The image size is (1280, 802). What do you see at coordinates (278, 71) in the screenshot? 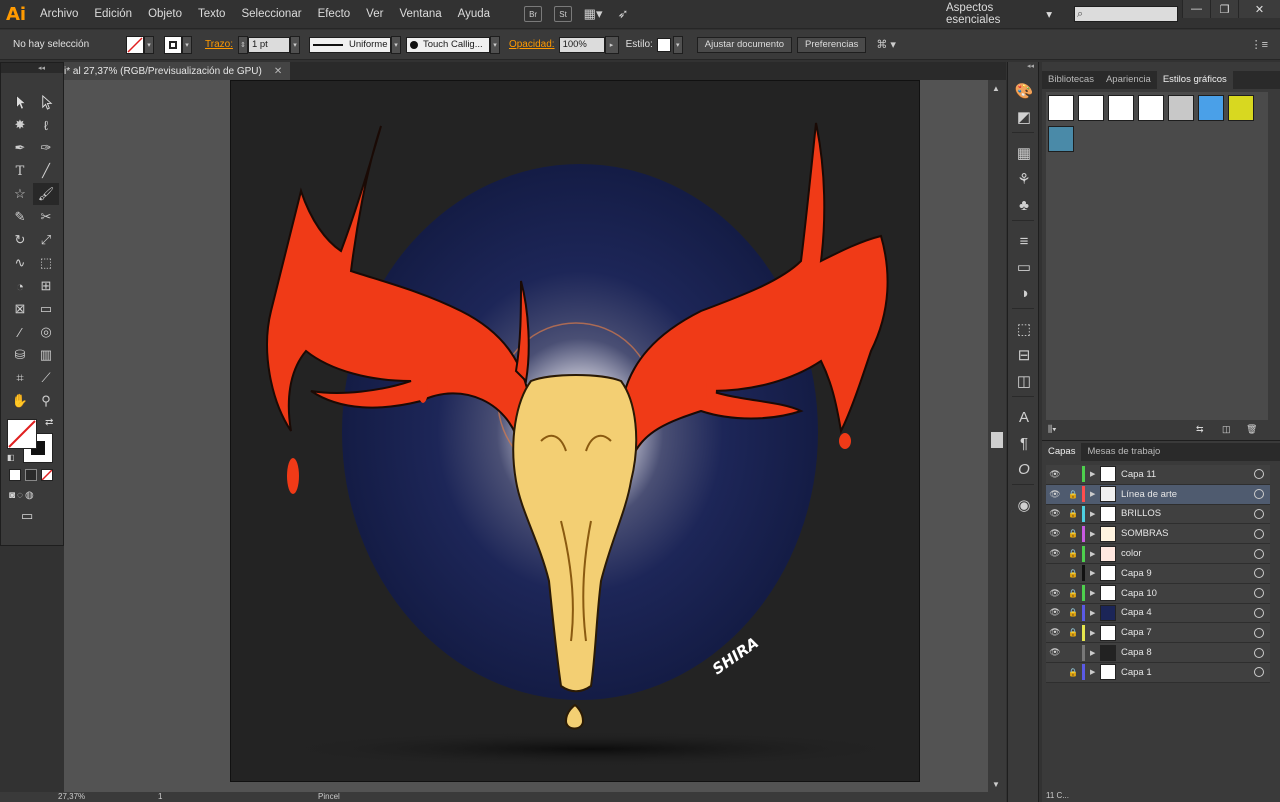
I see `close-icon: ✕` at bounding box center [278, 71].